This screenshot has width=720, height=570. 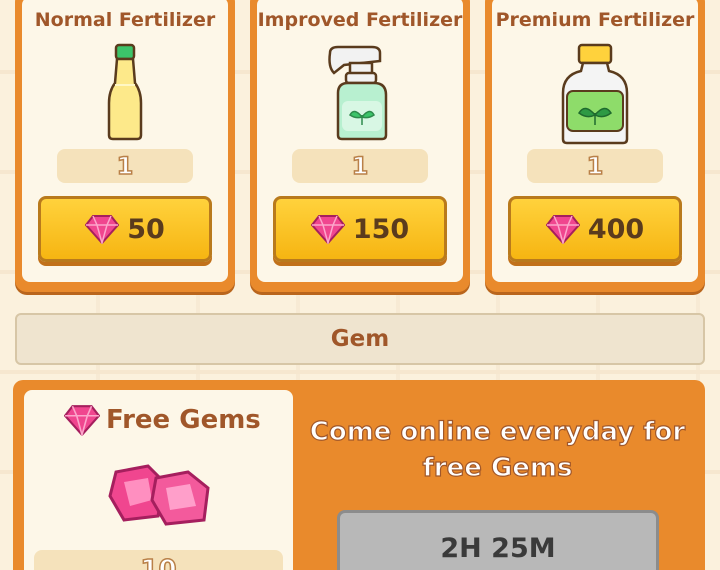 What do you see at coordinates (146, 229) in the screenshot?
I see `price-label: 50` at bounding box center [146, 229].